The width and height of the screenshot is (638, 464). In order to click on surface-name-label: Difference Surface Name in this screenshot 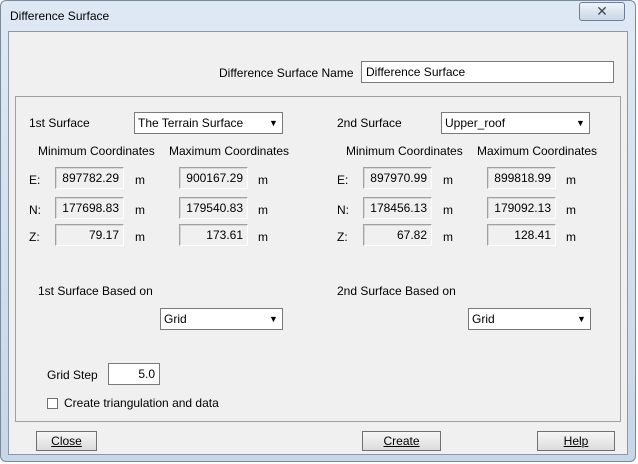, I will do `click(286, 73)`.